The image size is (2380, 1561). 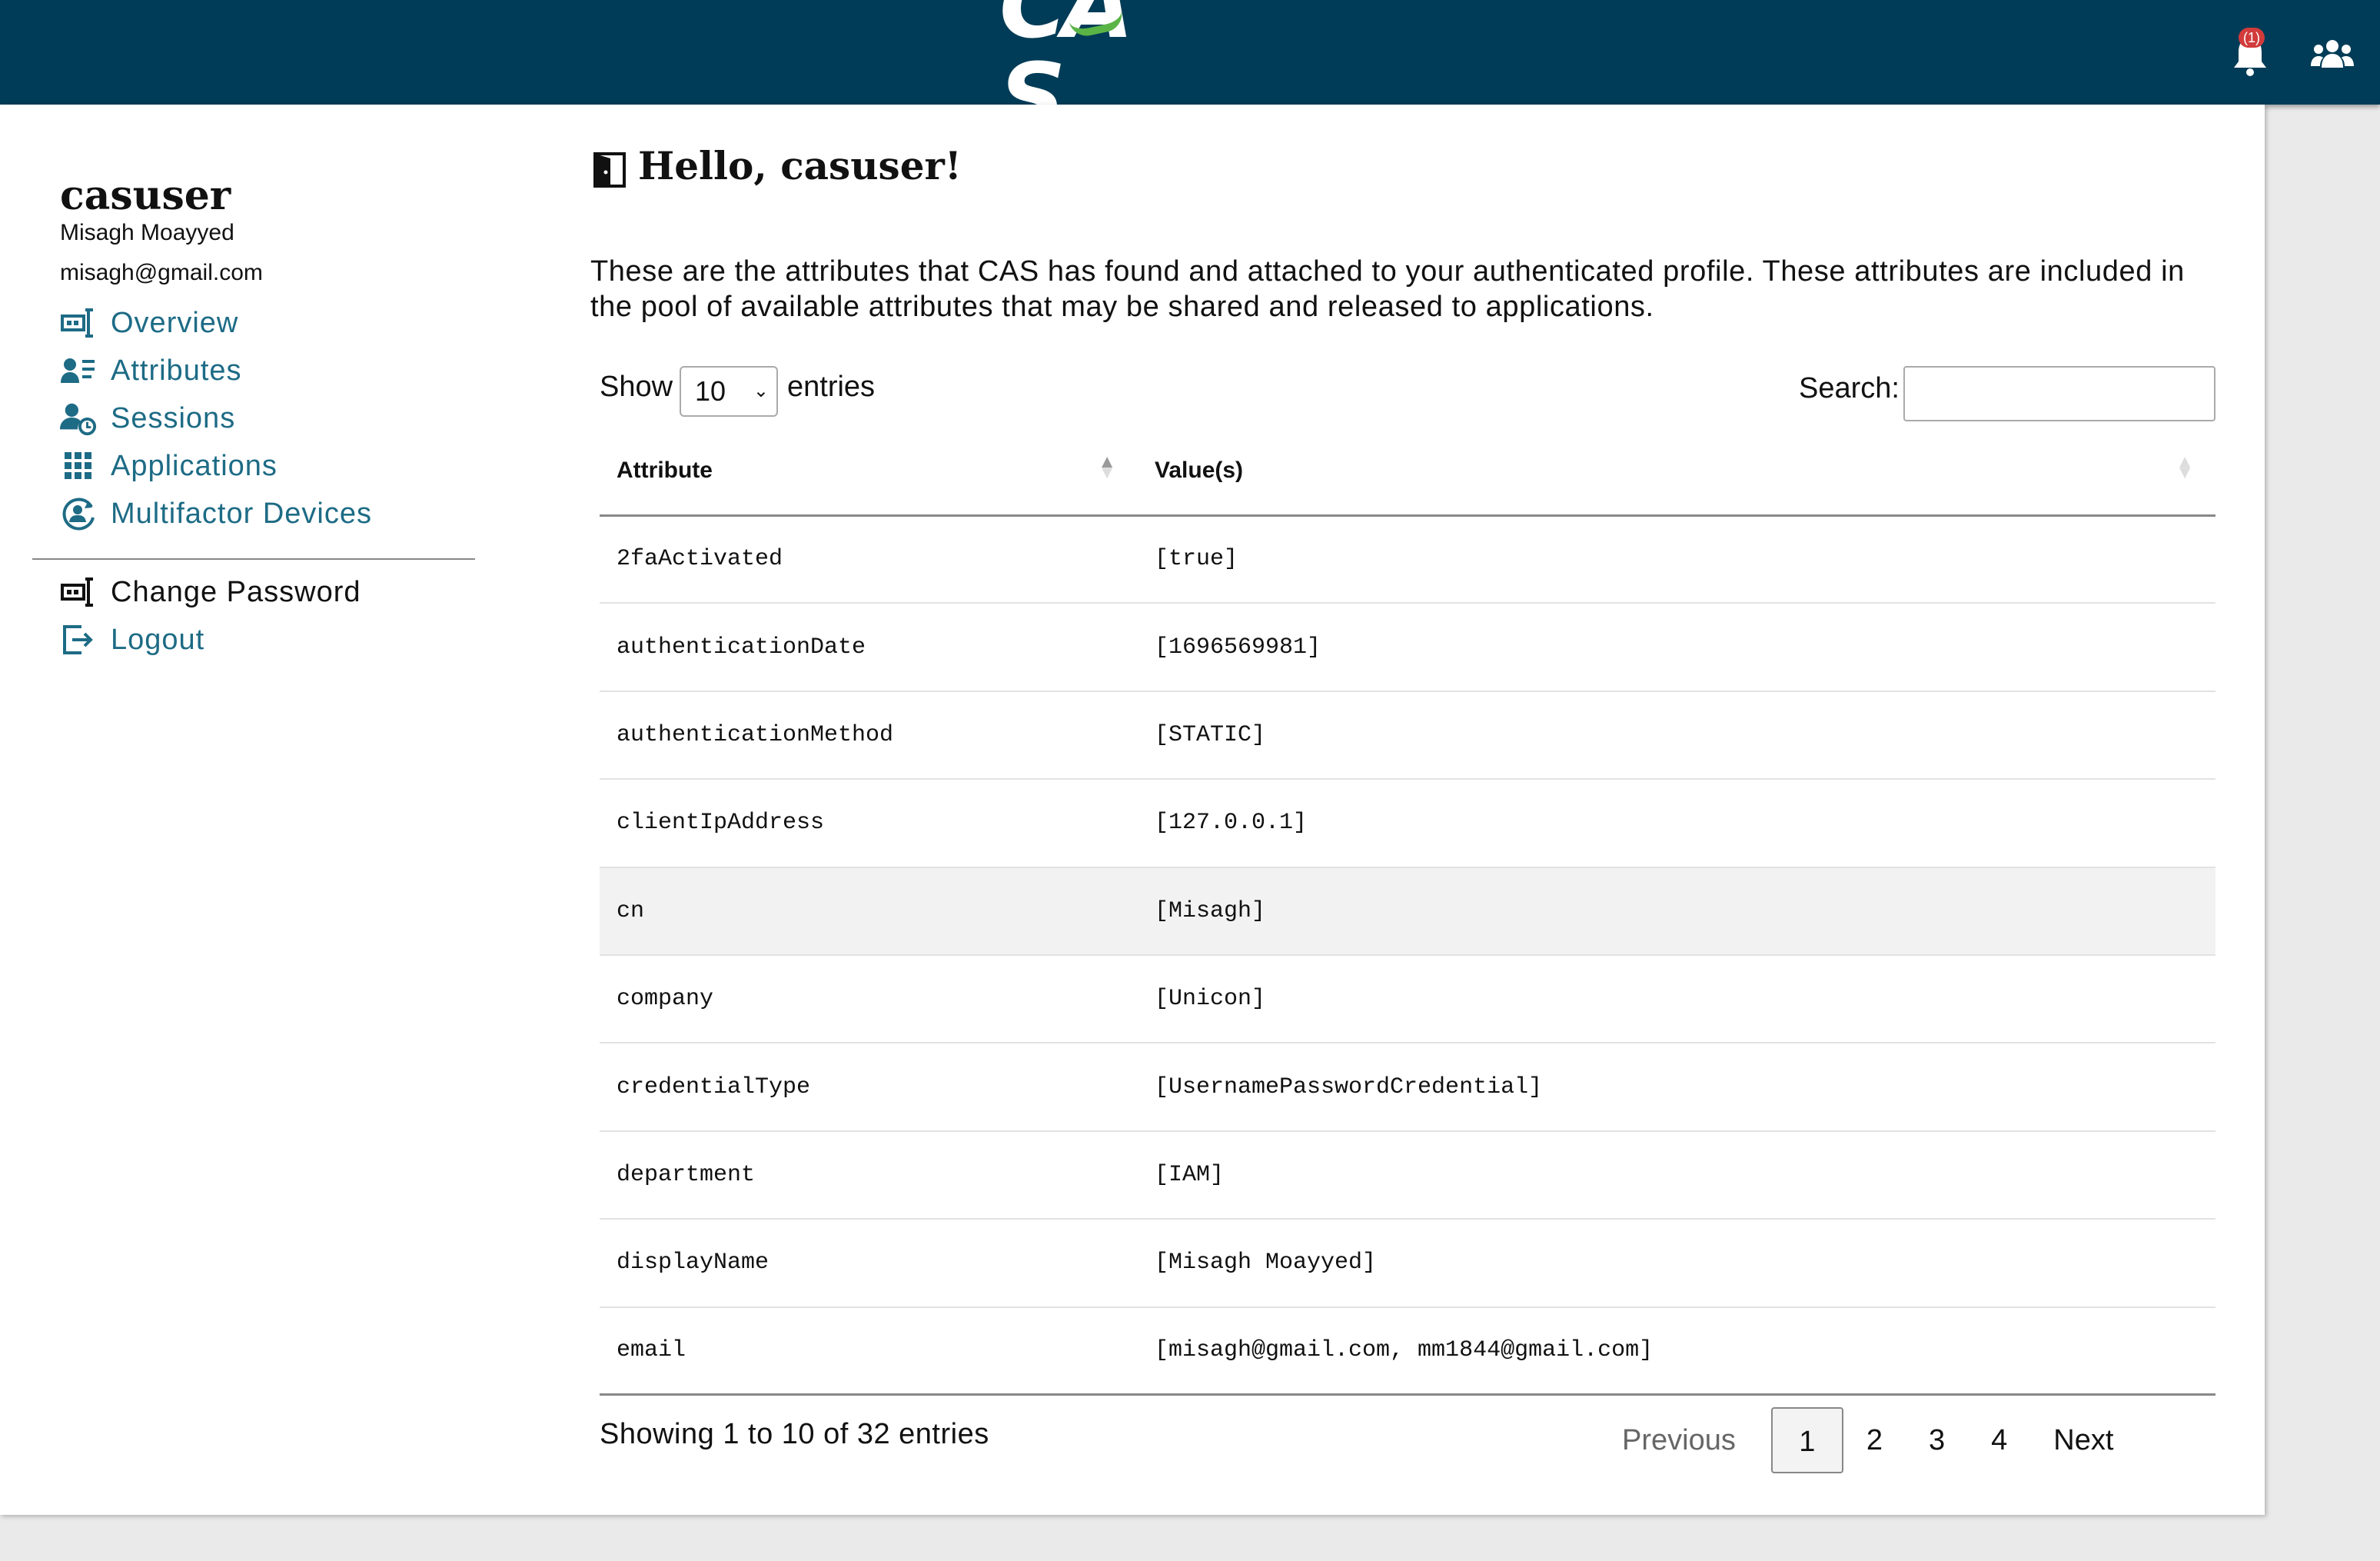 I want to click on column-header-attribute: Attribute ▲ ▼, so click(x=869, y=472).